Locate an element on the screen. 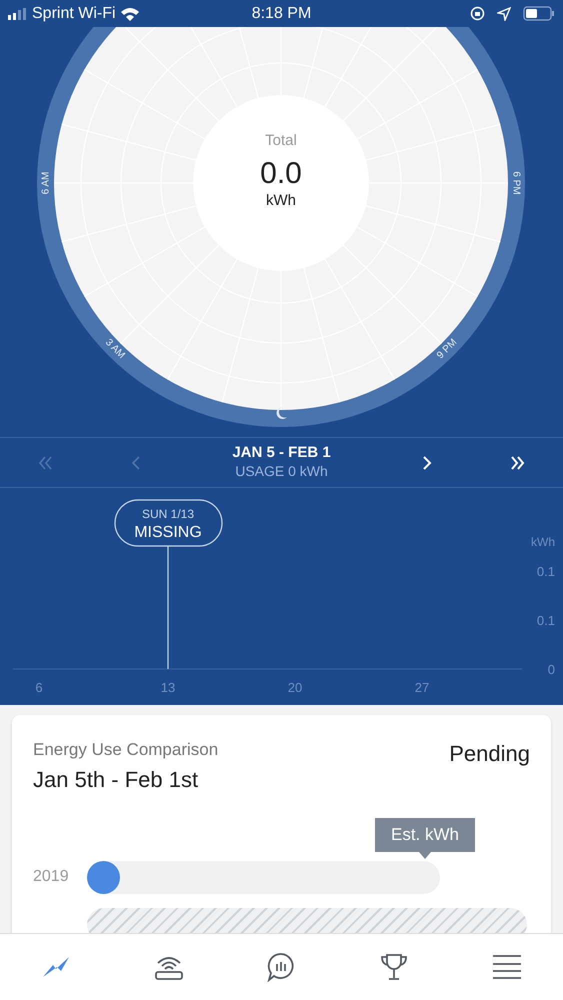  rotation-lock-icon is located at coordinates (477, 13).